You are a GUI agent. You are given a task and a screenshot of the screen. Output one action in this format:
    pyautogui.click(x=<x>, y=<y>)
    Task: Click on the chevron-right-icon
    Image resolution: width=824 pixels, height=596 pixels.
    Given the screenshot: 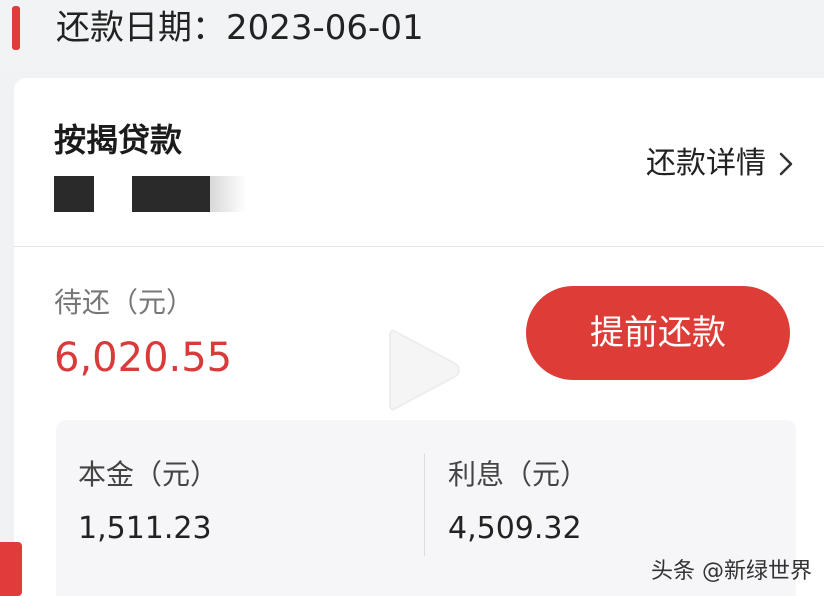 What is the action you would take?
    pyautogui.click(x=786, y=164)
    